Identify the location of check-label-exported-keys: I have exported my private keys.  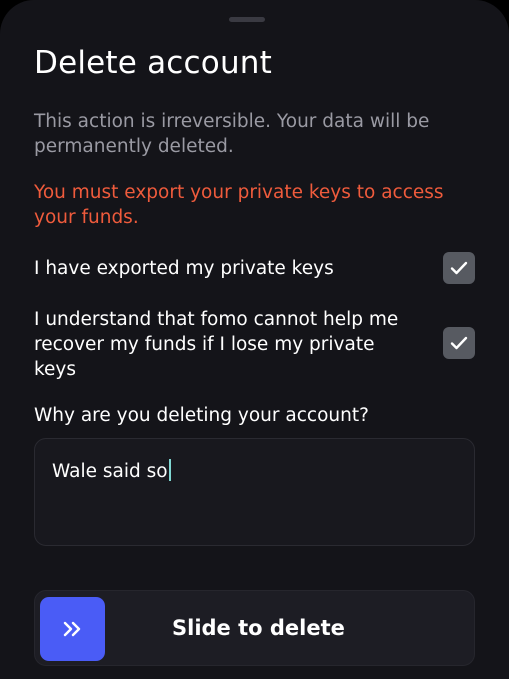
(184, 268).